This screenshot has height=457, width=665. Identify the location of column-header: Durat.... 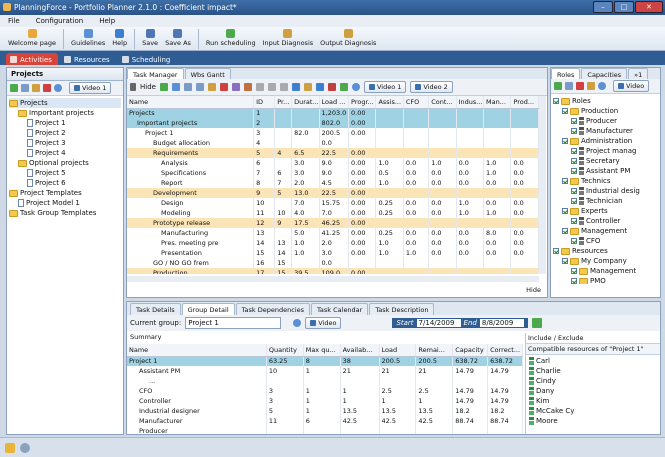
(305, 102).